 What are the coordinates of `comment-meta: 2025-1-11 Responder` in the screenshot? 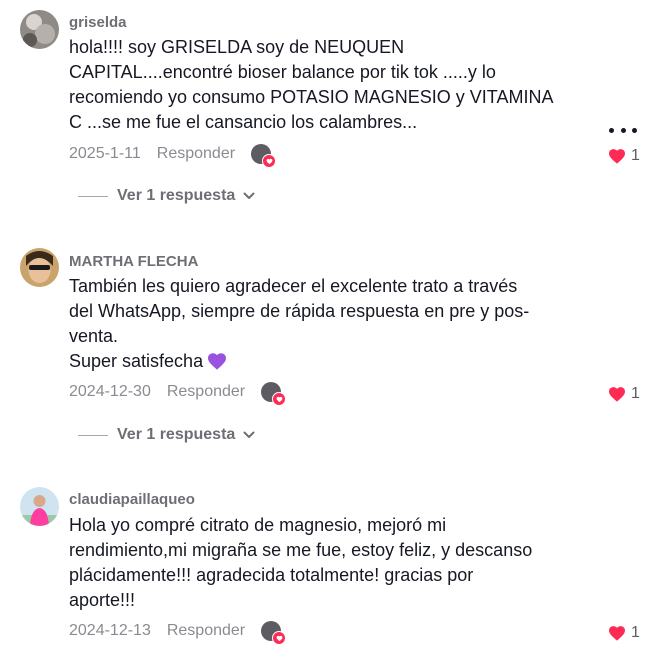 It's located at (173, 155).